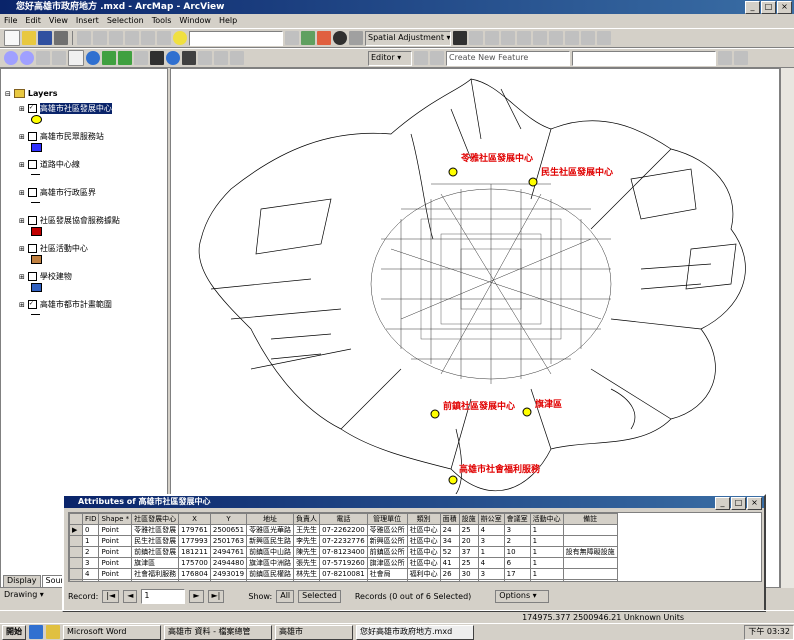 This screenshot has height=640, width=794. What do you see at coordinates (556, 38) in the screenshot?
I see `link-table-icon` at bounding box center [556, 38].